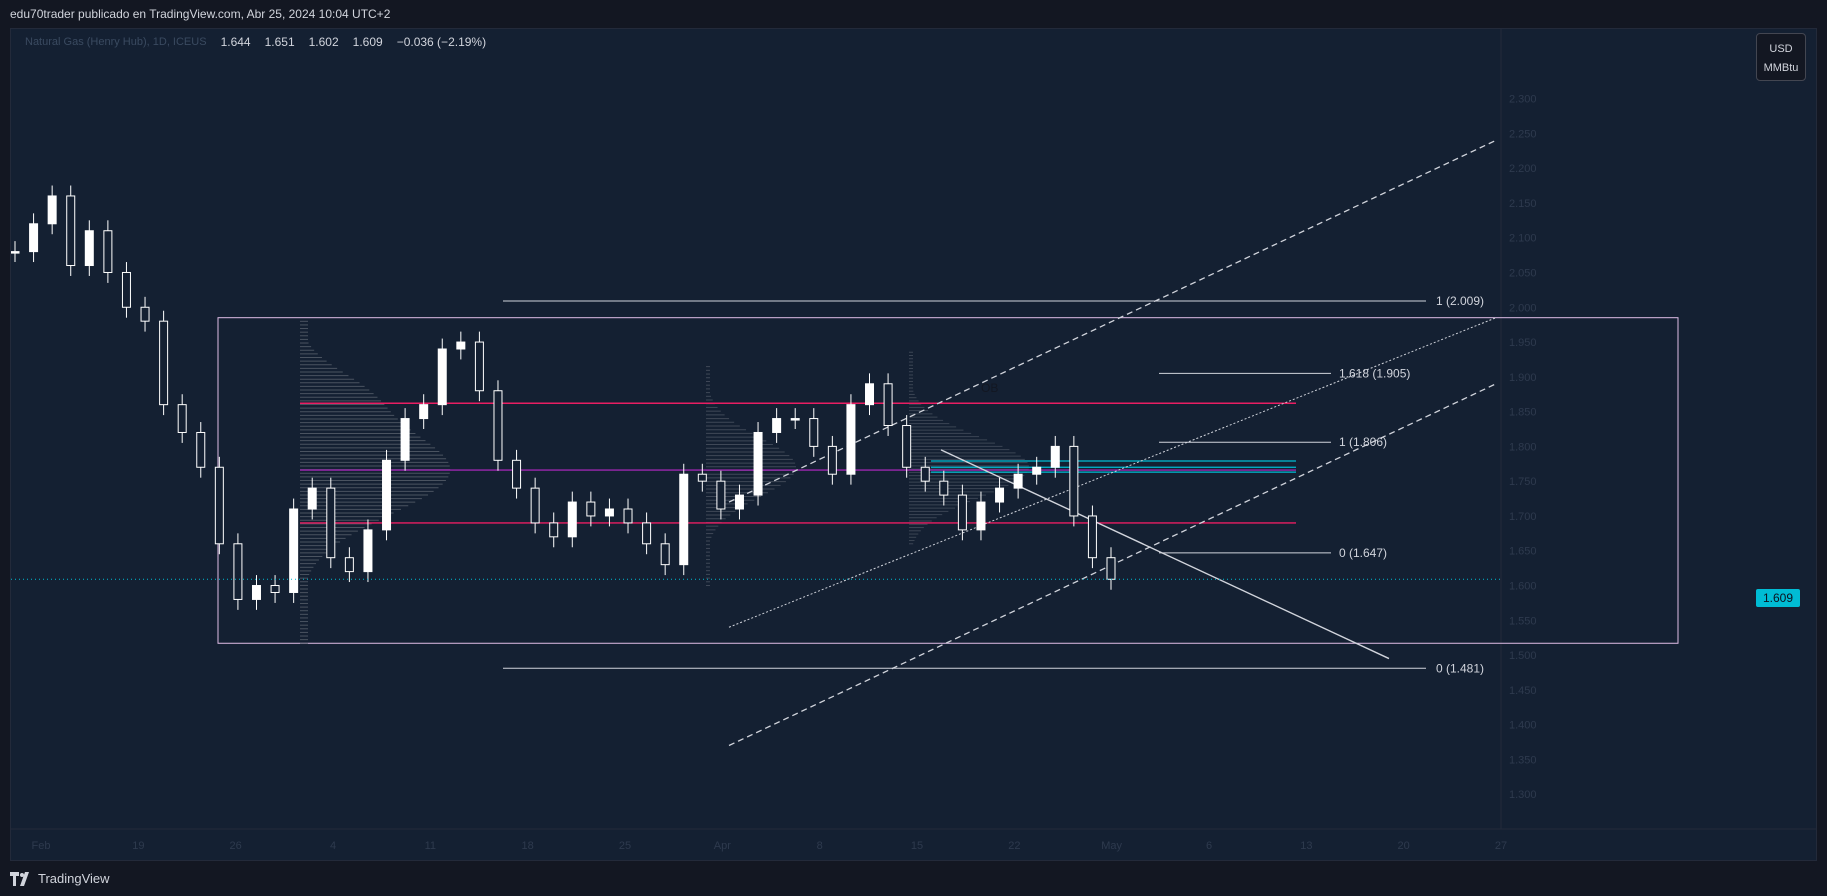  I want to click on fib-level-label: 0 (1.481), so click(1460, 668).